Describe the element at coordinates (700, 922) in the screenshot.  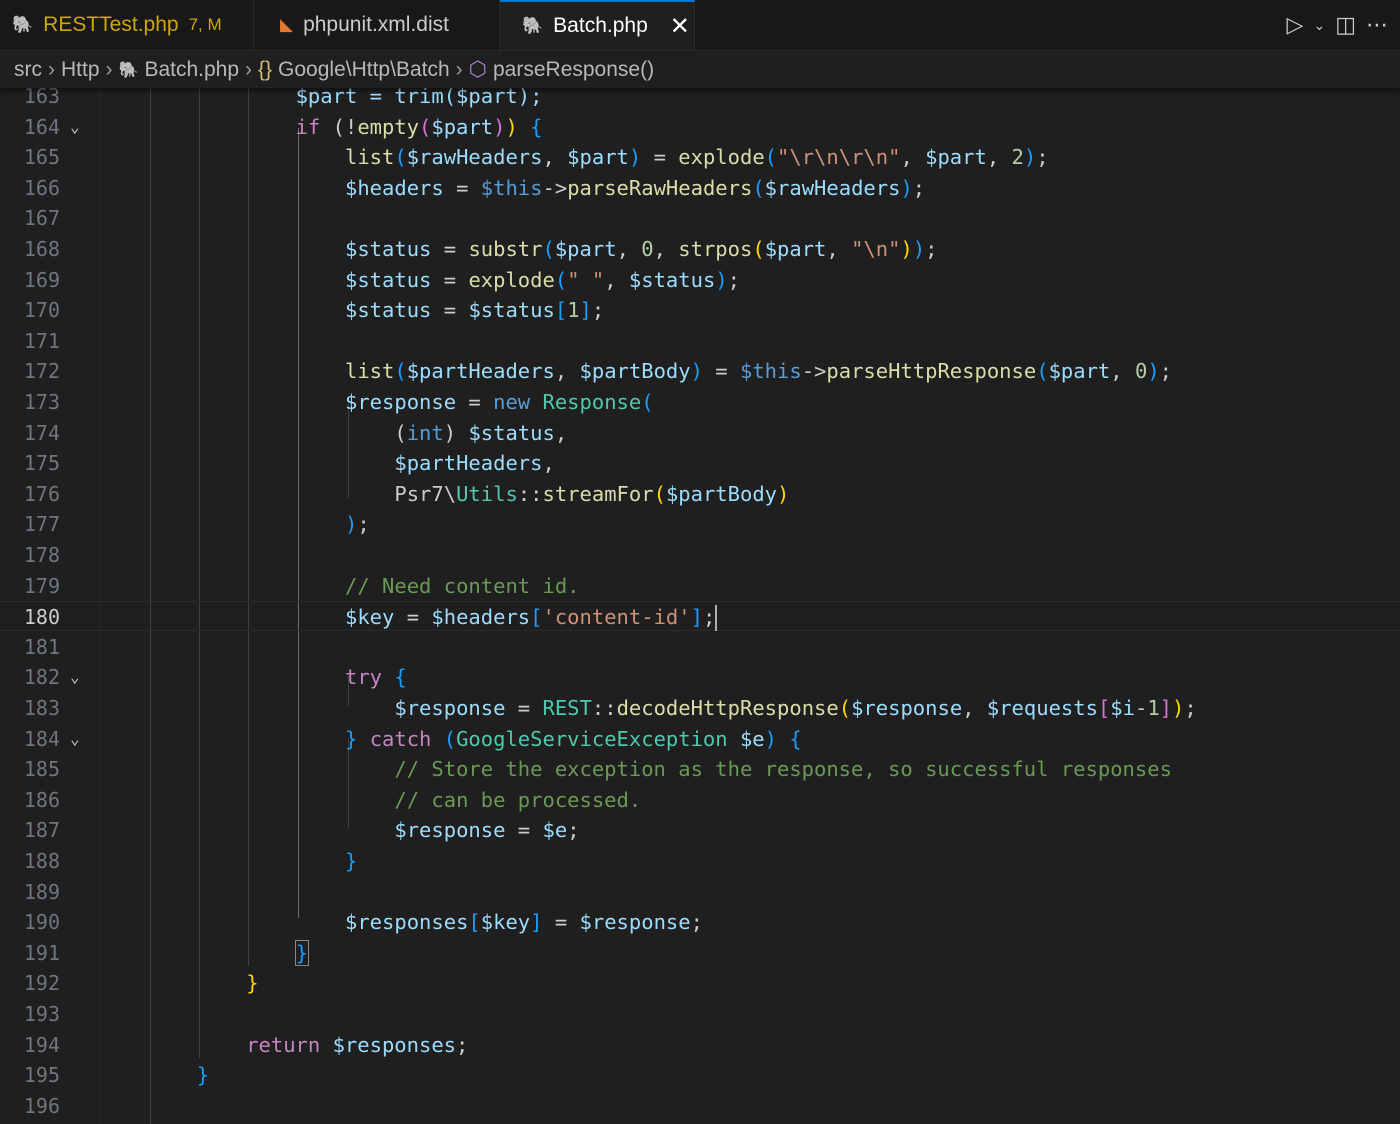
I see `code-line: 190 $responses[$key] = $response;` at that location.